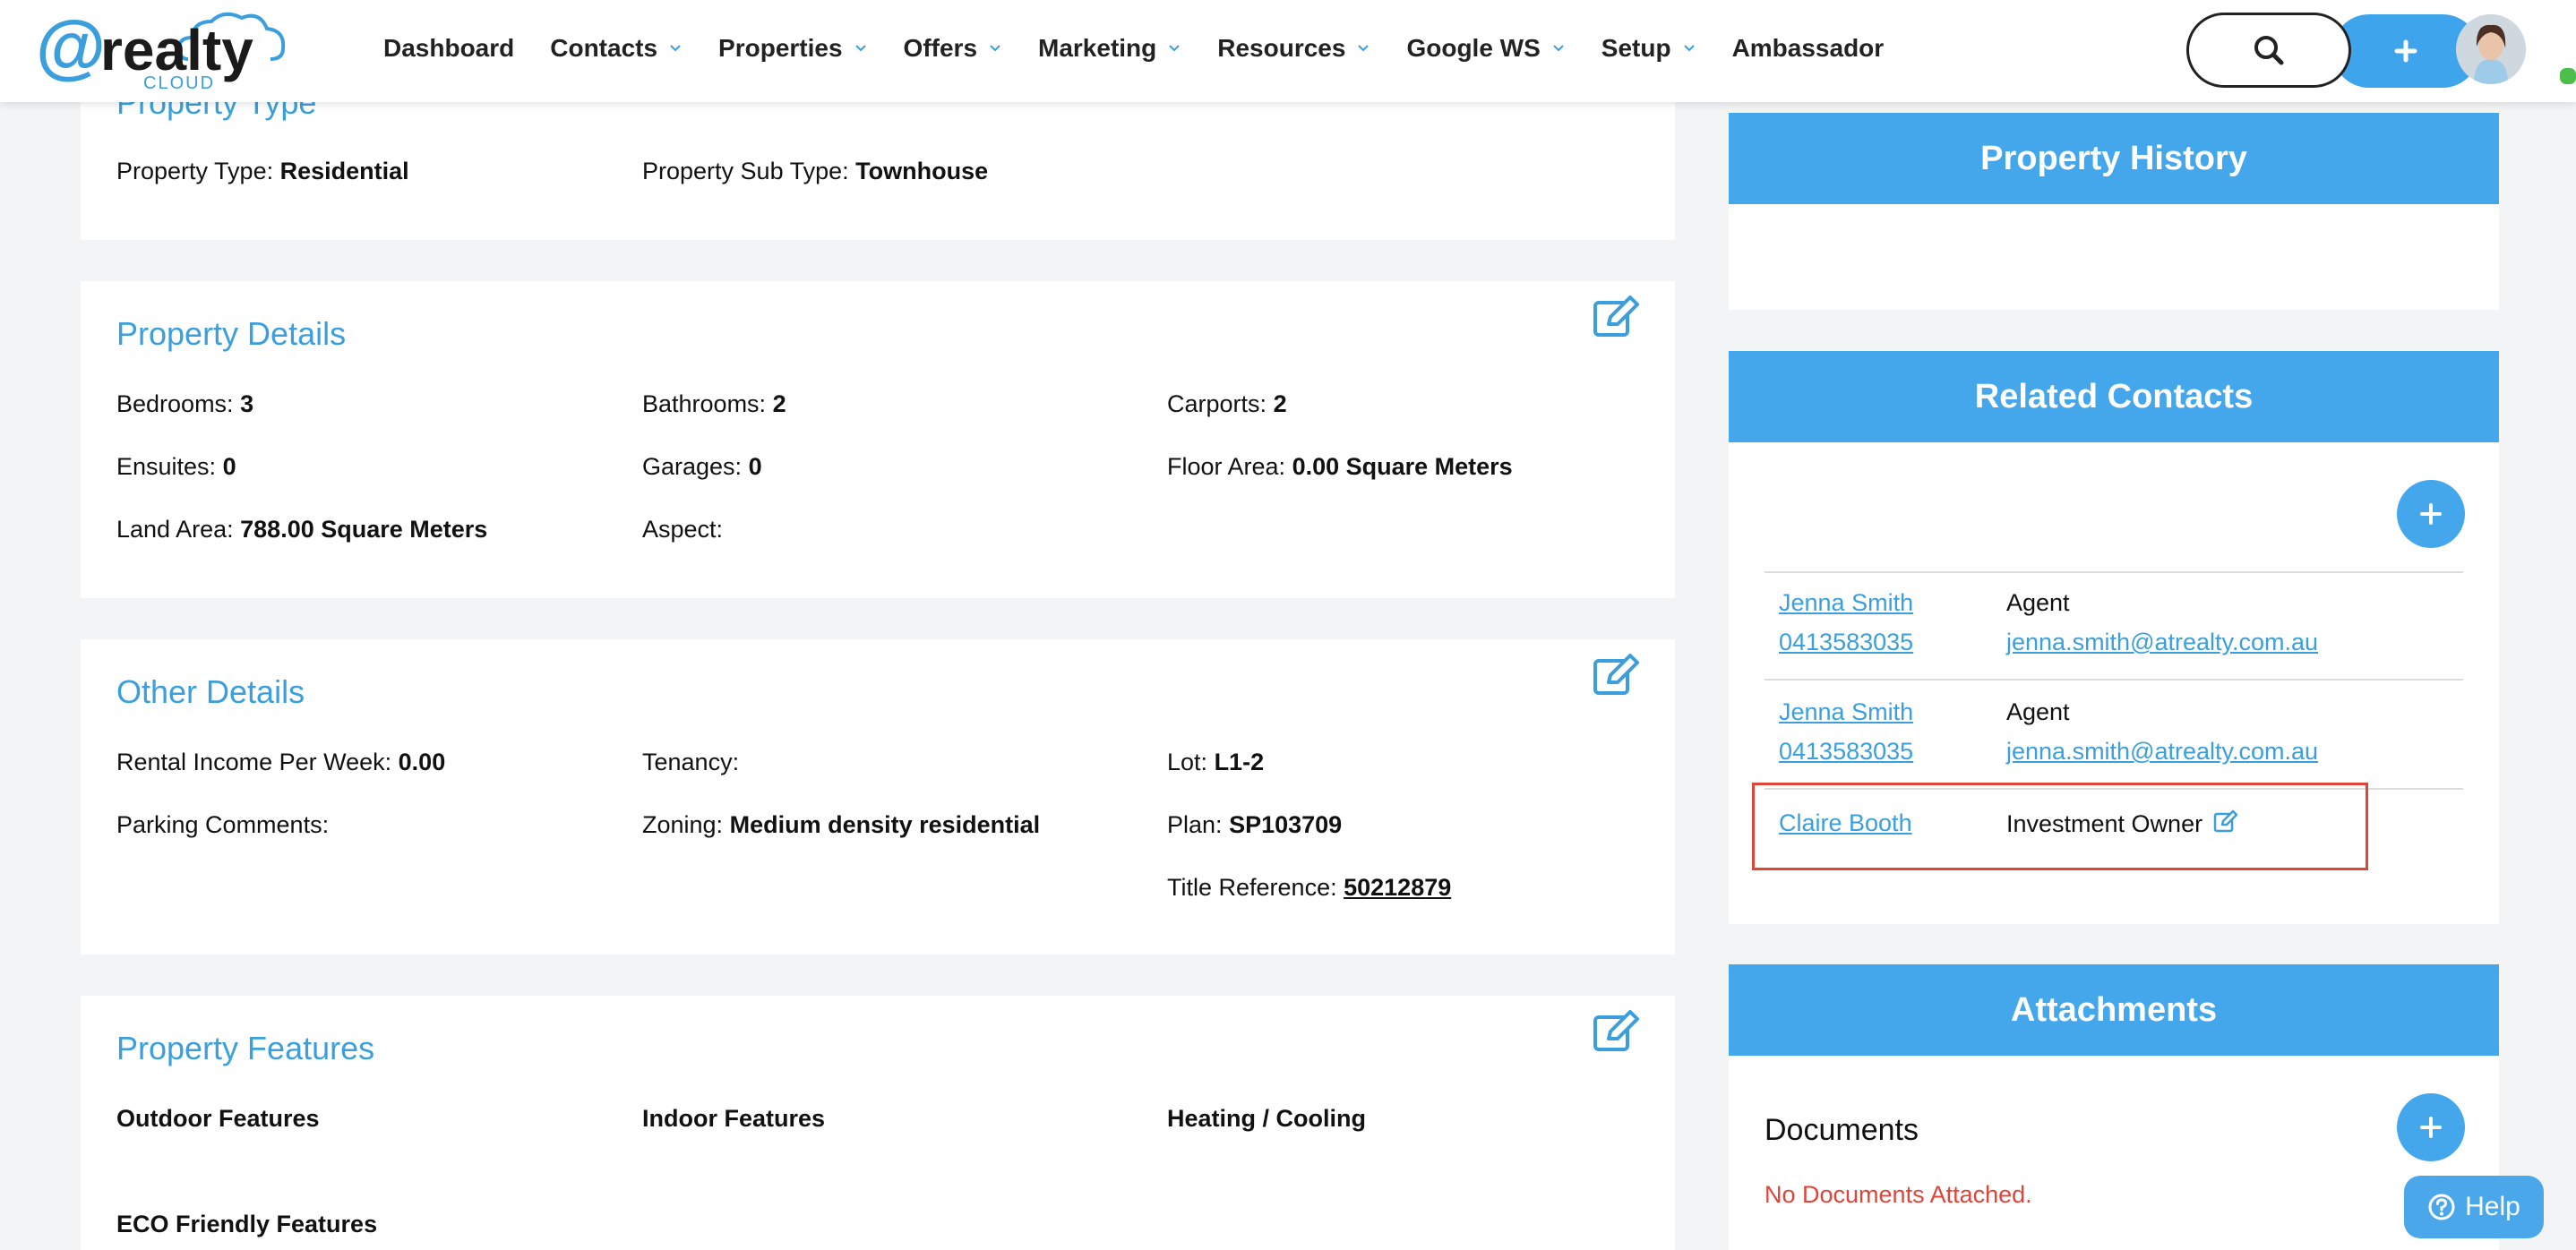  What do you see at coordinates (231, 333) in the screenshot?
I see `section-title: Property Details` at bounding box center [231, 333].